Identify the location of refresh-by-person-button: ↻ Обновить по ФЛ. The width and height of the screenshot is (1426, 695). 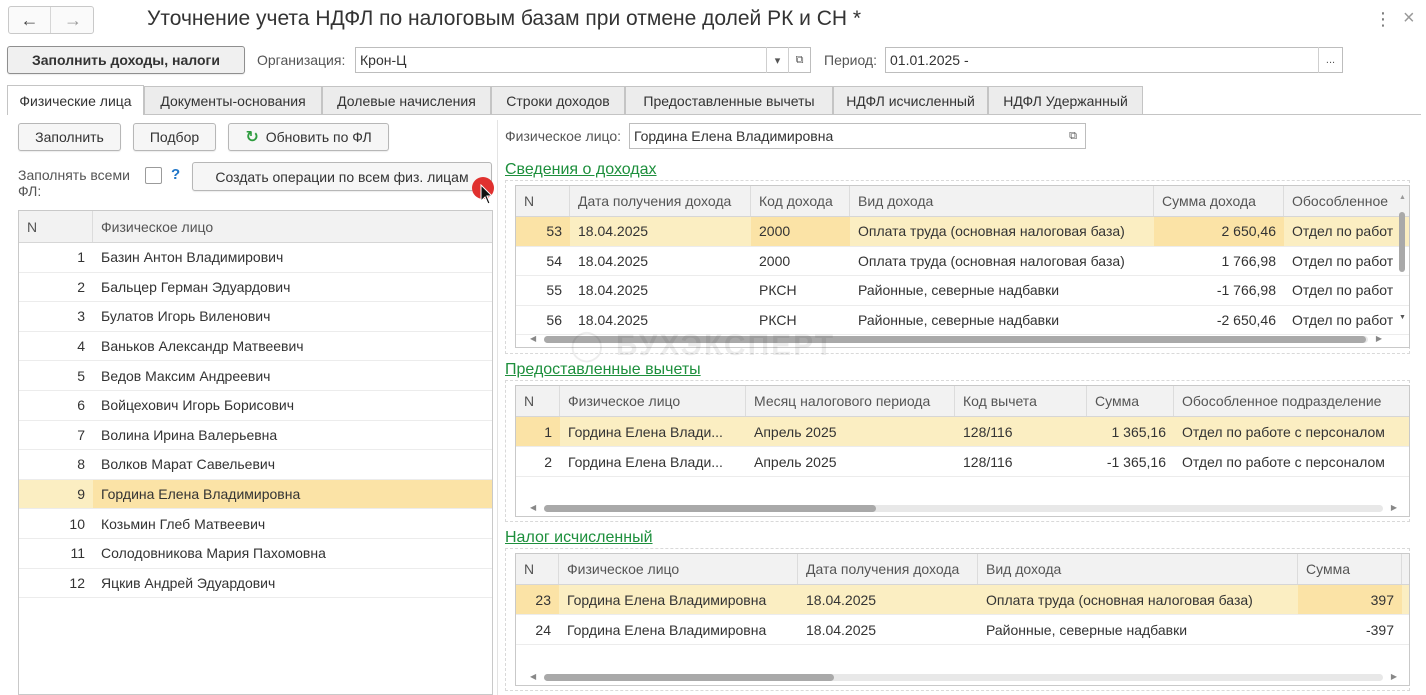
(308, 137).